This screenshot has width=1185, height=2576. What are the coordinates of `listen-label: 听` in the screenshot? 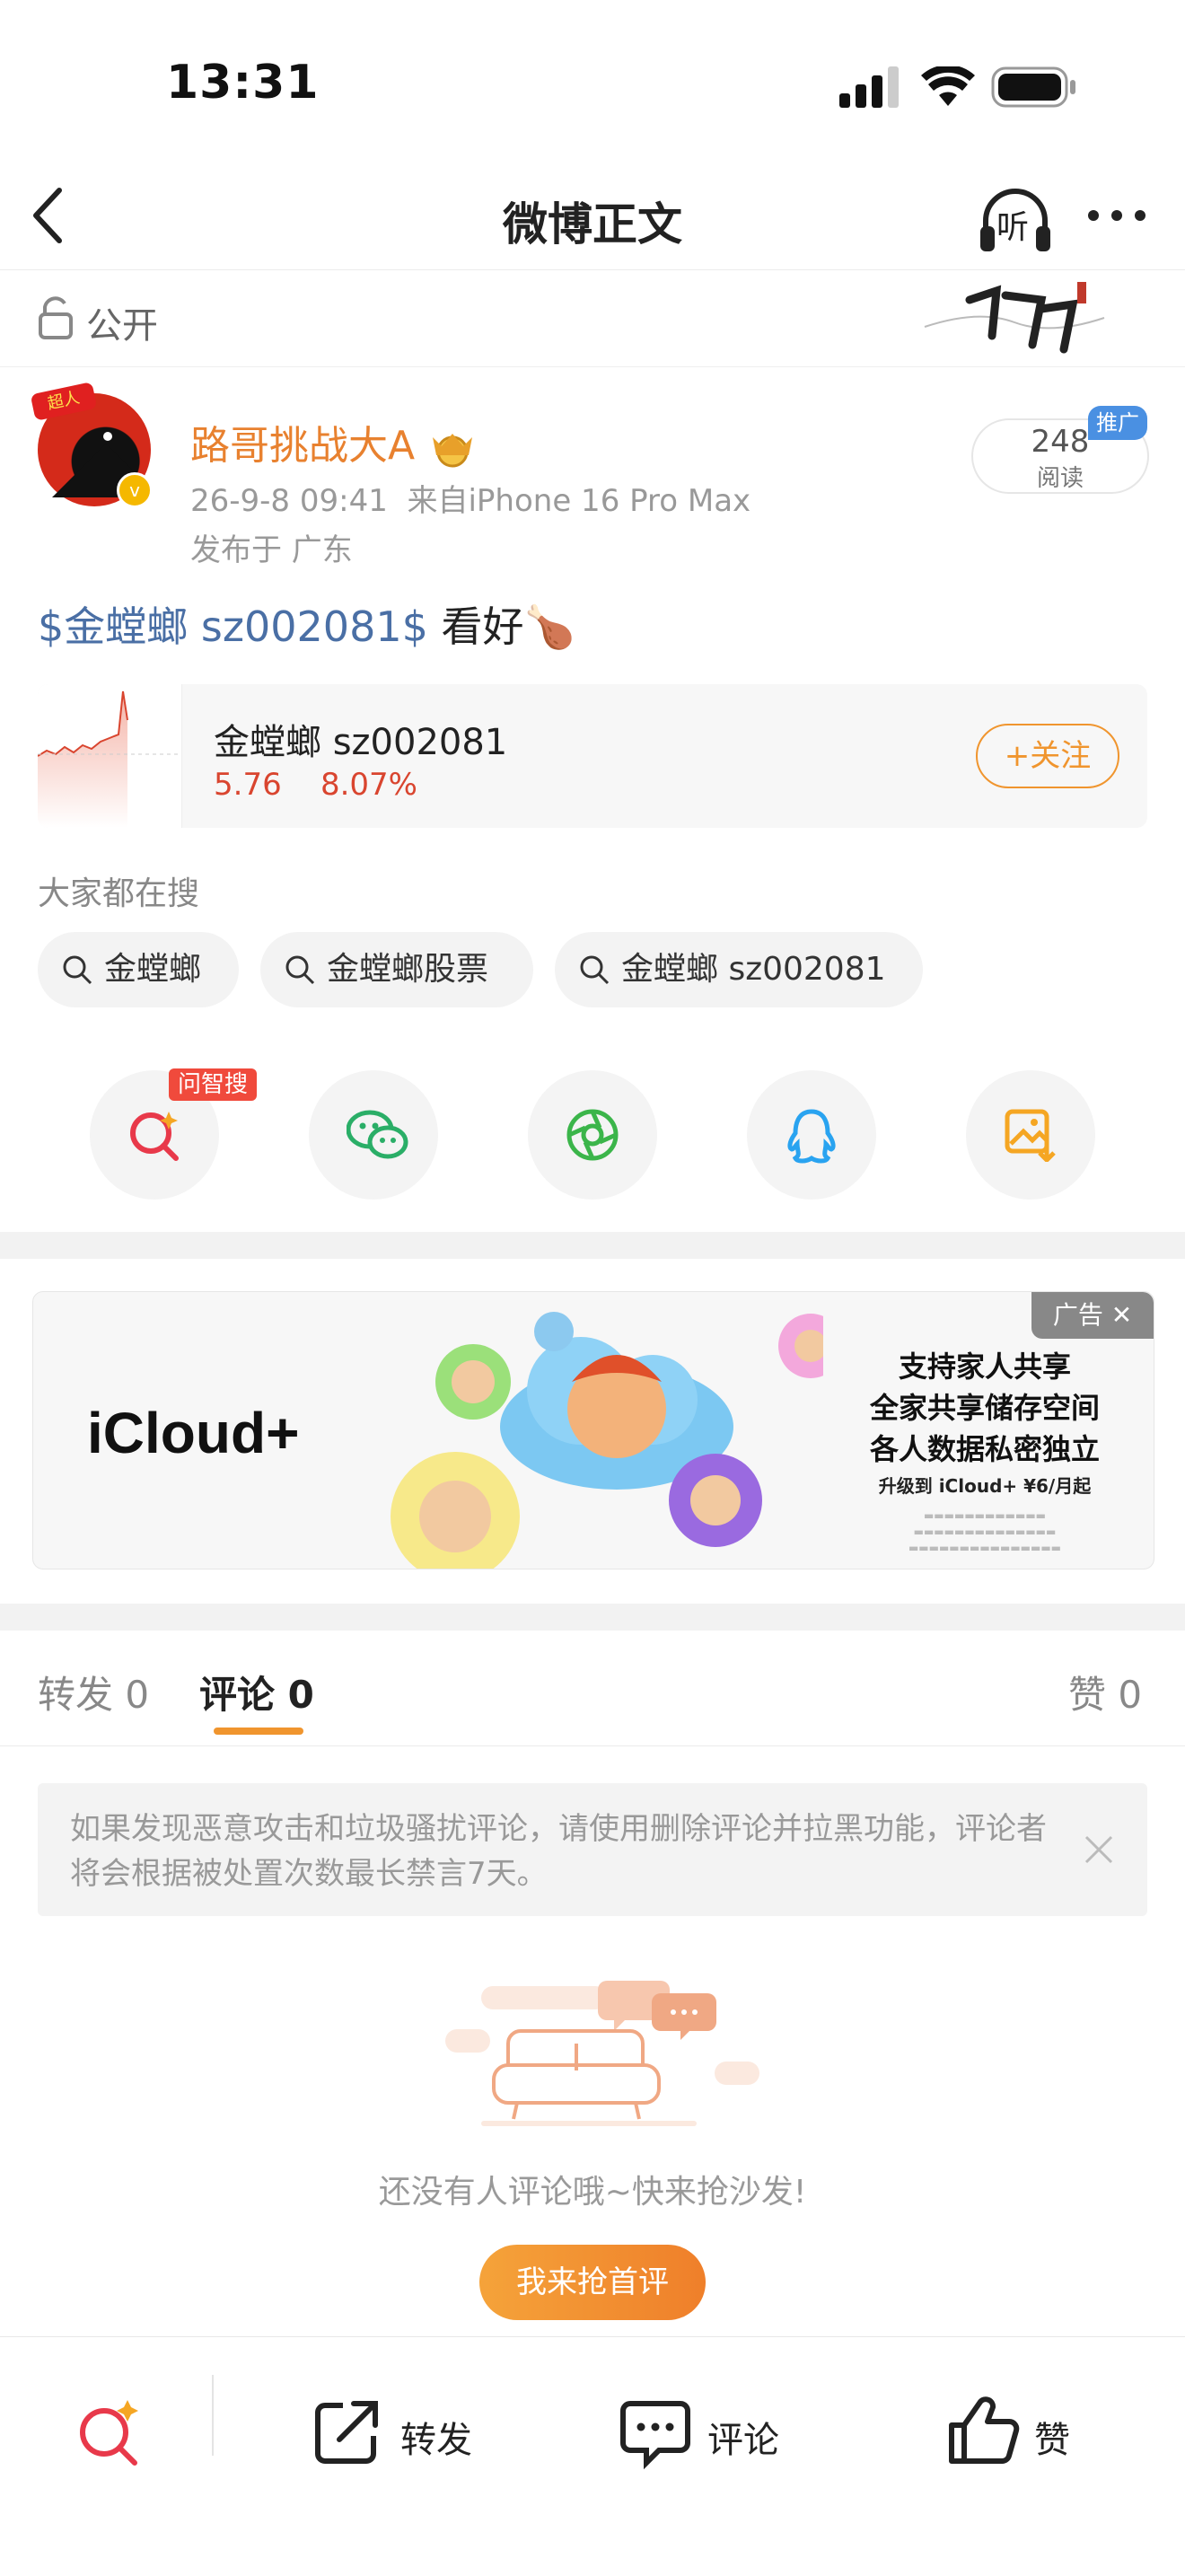 It's located at (1013, 227).